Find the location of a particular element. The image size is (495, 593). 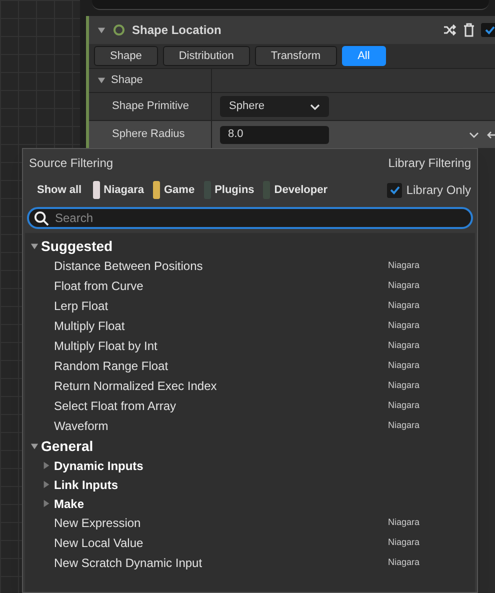

search-field: Search is located at coordinates (250, 218).